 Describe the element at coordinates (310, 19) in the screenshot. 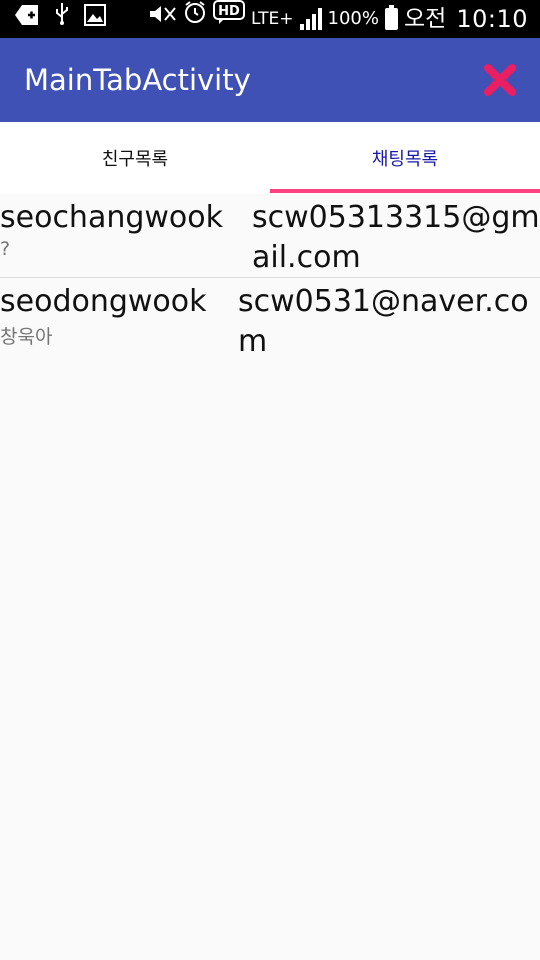

I see `signal-strength-icon` at that location.